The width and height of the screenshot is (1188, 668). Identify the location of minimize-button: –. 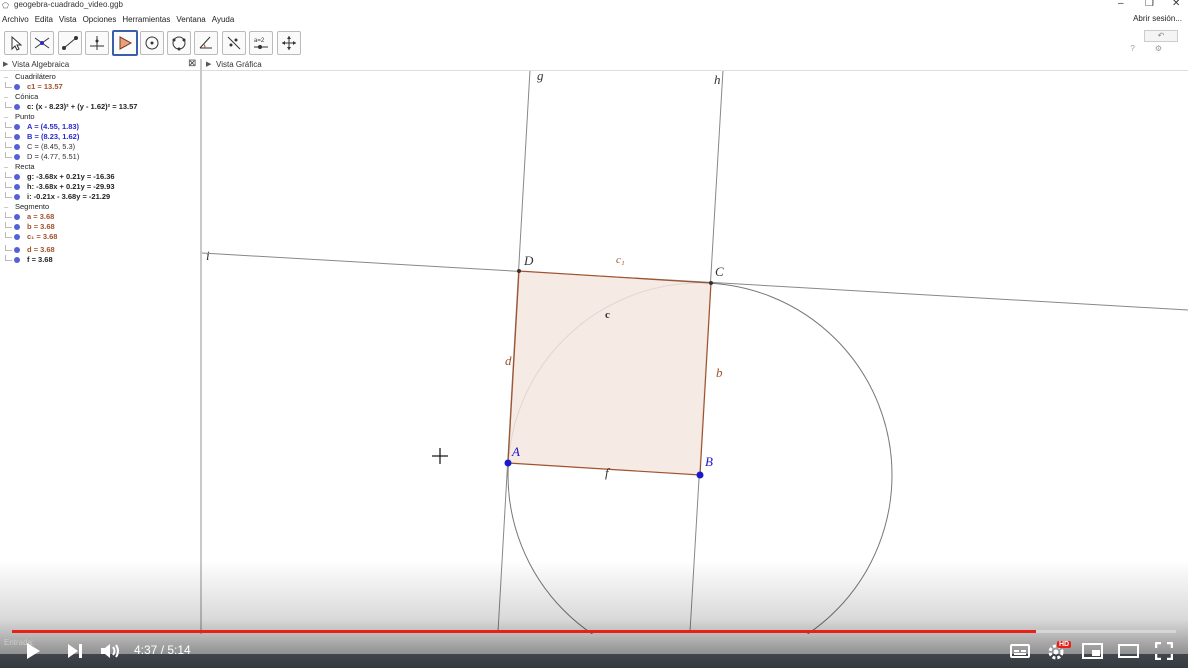
(1121, 4).